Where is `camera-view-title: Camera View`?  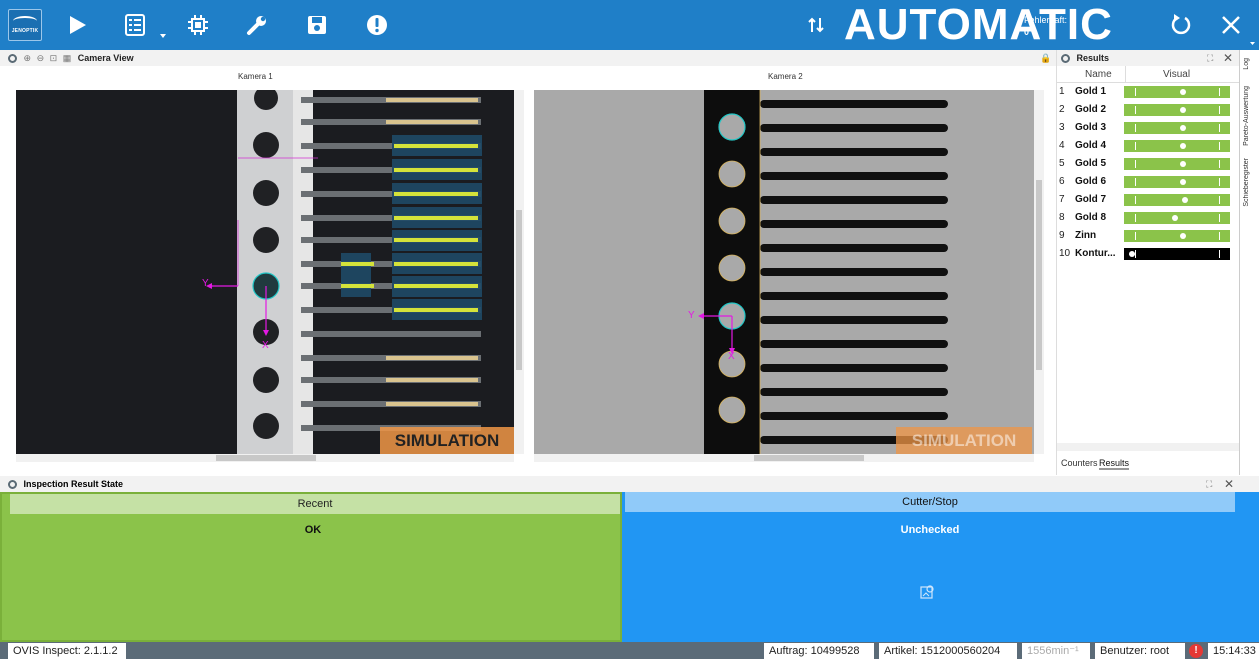
camera-view-title: Camera View is located at coordinates (105, 58).